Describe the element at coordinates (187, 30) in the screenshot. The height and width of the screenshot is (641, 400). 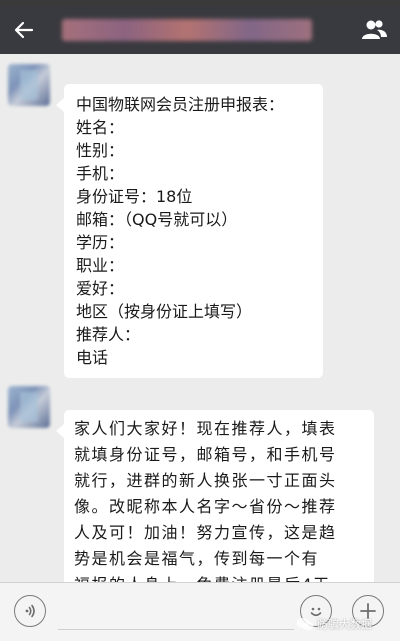
I see `chat-title-blurred` at that location.